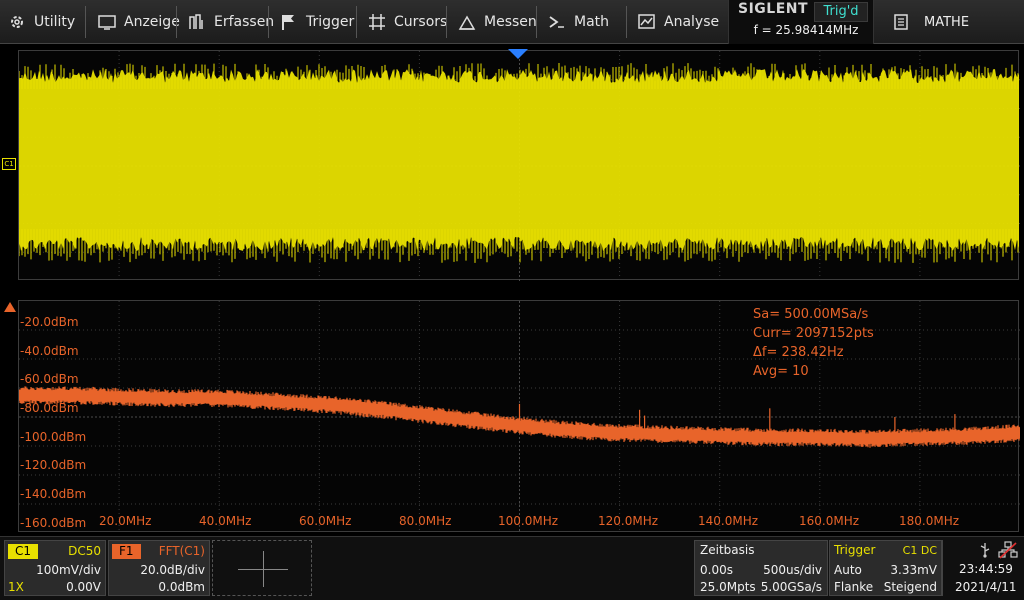  I want to click on f1-scale: 20.0dB/div, so click(172, 570).